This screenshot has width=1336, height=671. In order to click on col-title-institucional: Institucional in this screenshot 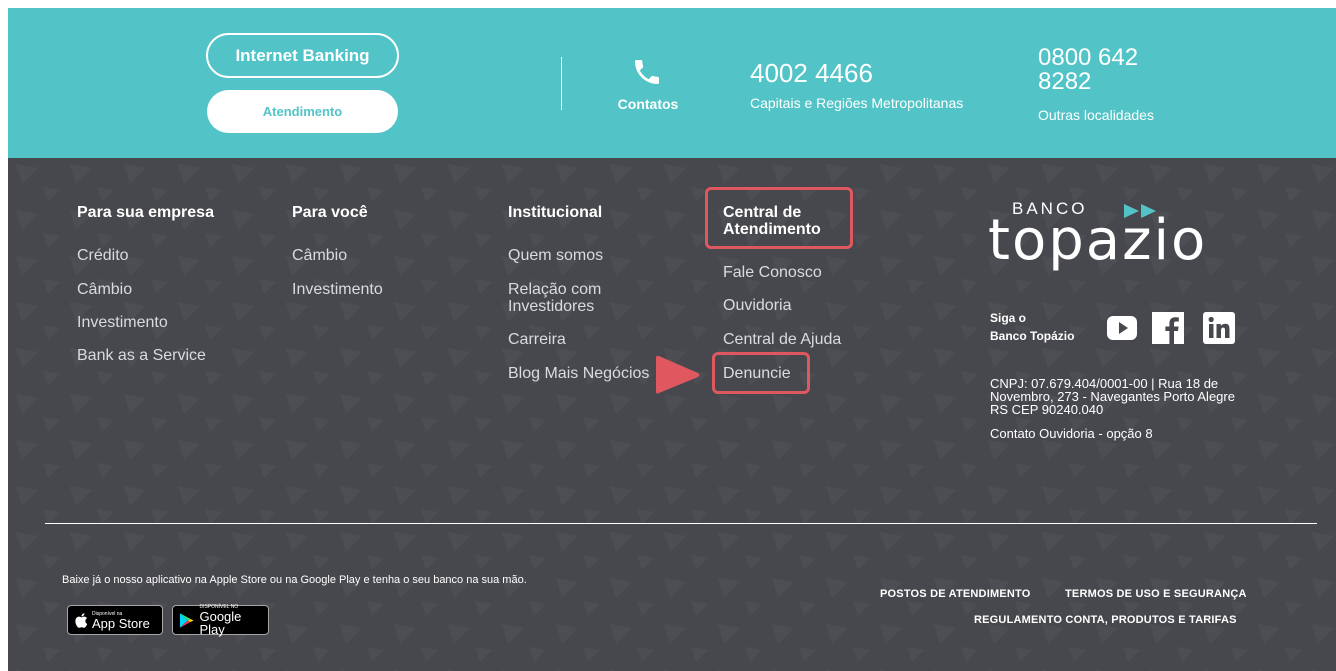, I will do `click(555, 212)`.